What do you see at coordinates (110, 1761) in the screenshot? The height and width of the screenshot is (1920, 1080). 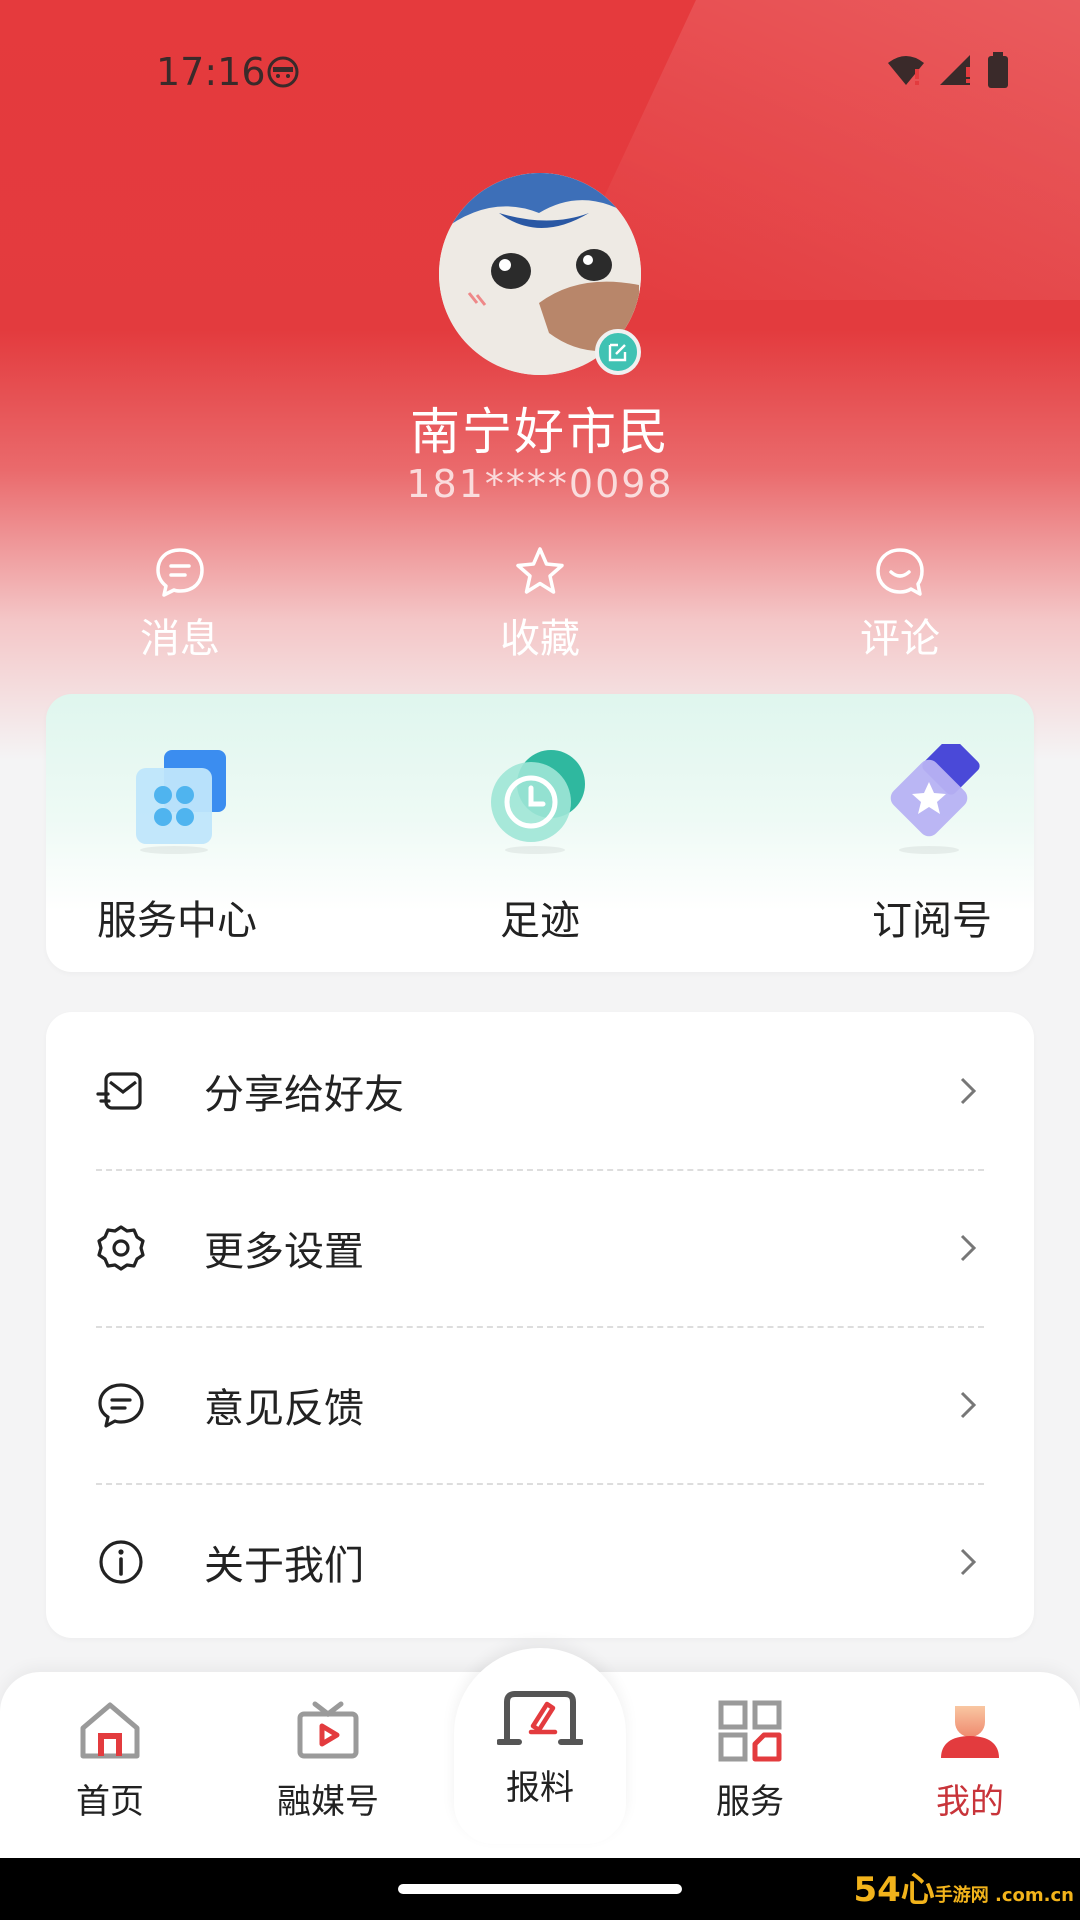 I see `tab-home: 首页` at bounding box center [110, 1761].